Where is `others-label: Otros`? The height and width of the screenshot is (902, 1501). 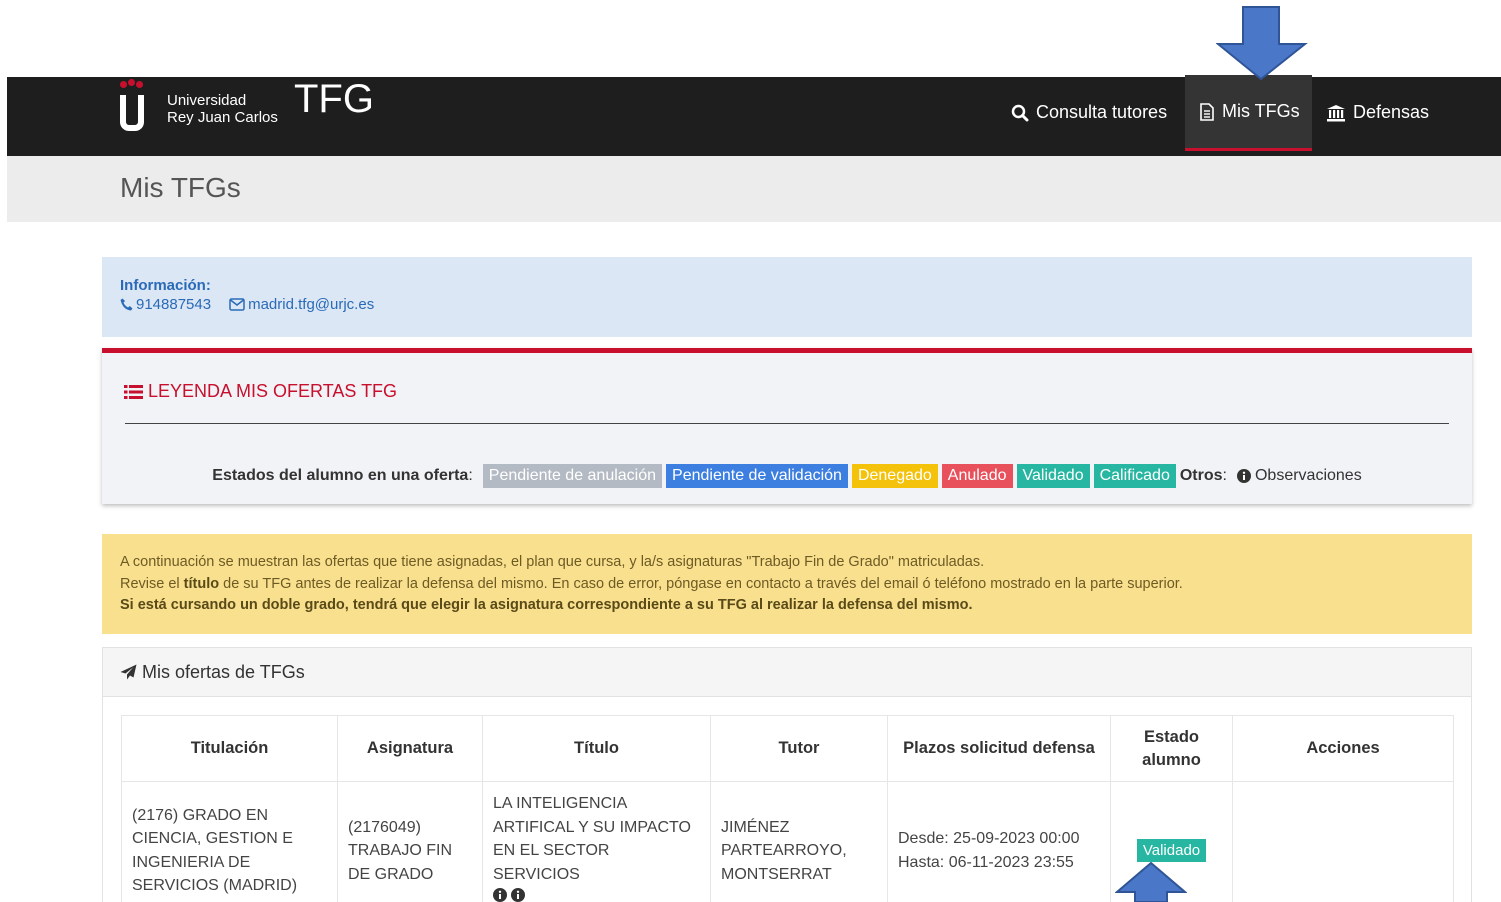
others-label: Otros is located at coordinates (1201, 475).